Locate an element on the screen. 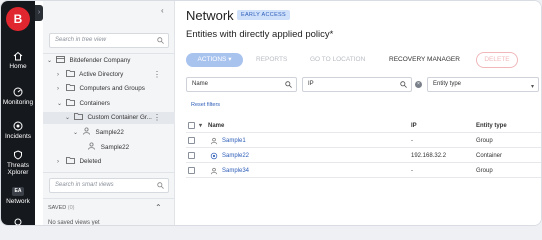 This screenshot has width=542, height=240. settings-icon is located at coordinates (18, 221).